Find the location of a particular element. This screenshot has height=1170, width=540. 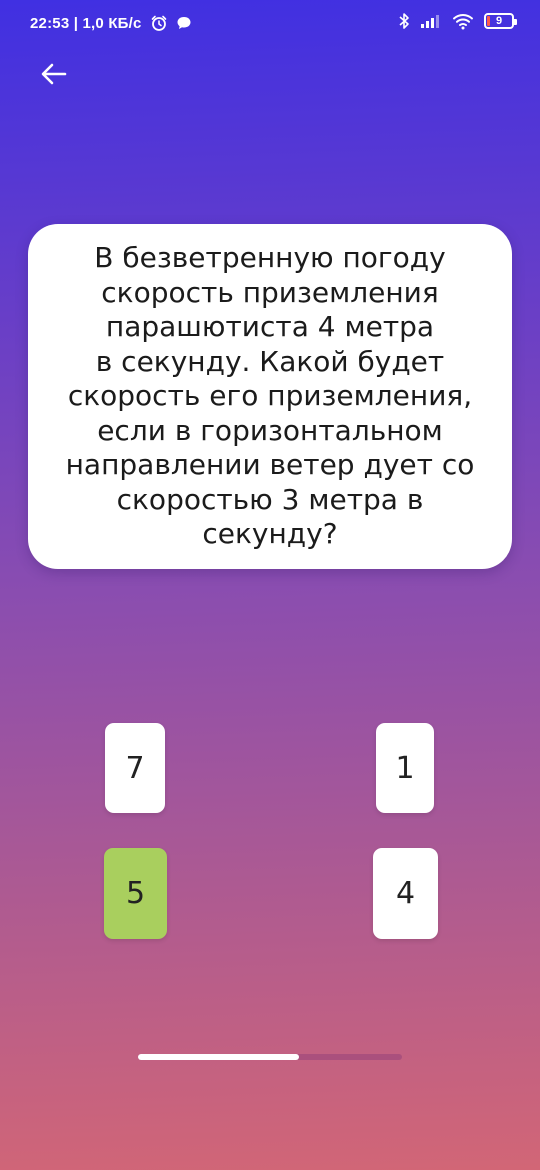

question-line: в секунду. Какой будет is located at coordinates (270, 361).